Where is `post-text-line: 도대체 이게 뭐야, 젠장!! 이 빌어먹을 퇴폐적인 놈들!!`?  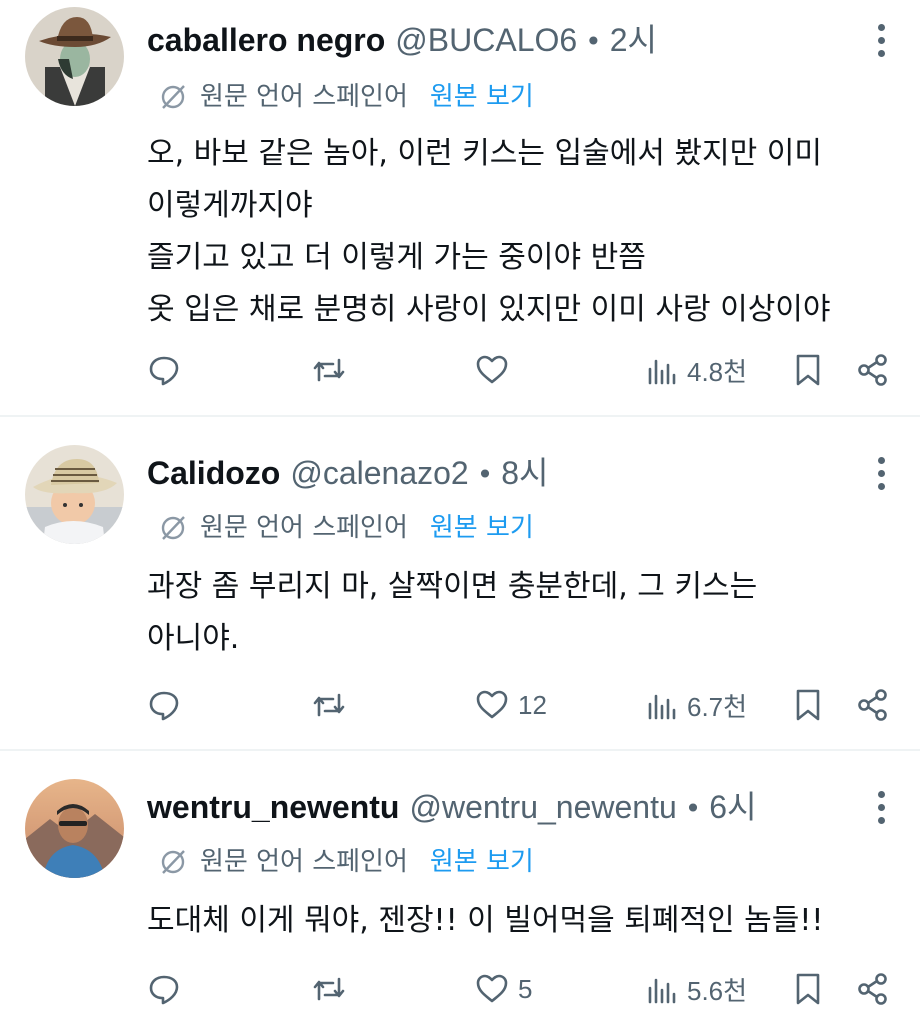 post-text-line: 도대체 이게 뭐야, 젠장!! 이 빌어먹을 퇴폐적인 놈들!! is located at coordinates (485, 920).